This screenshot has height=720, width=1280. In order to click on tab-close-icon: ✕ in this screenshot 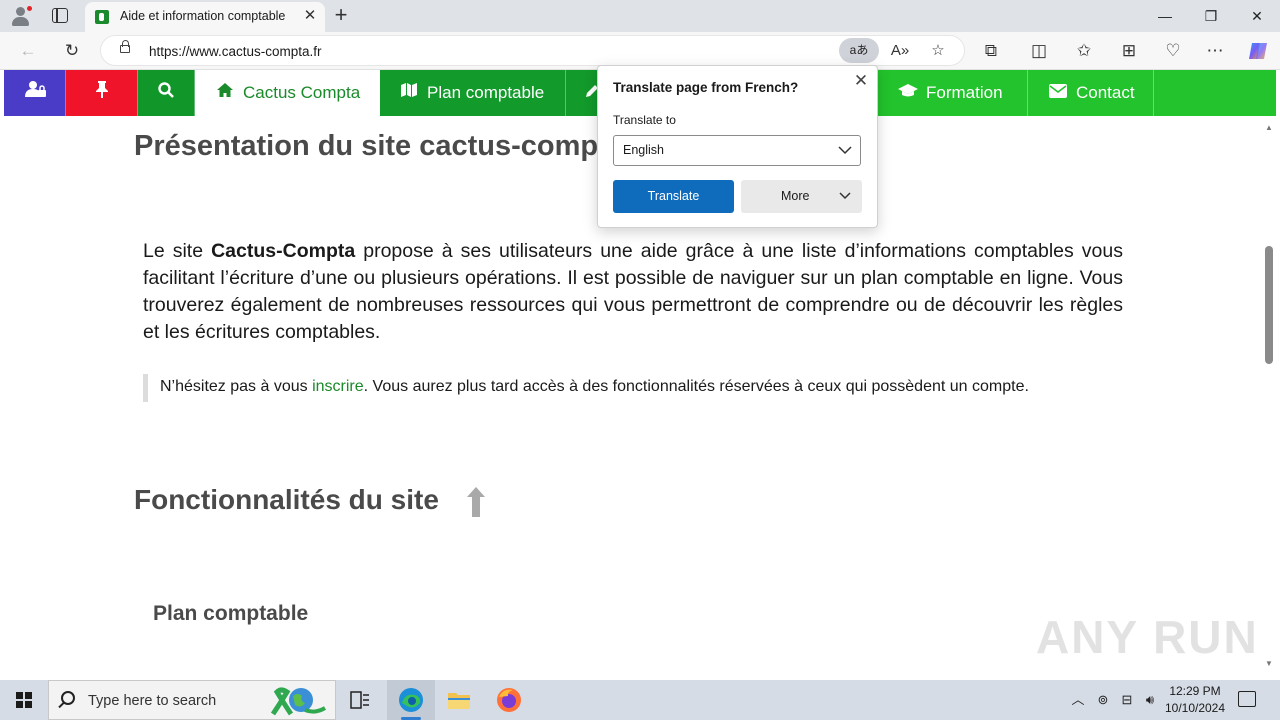, I will do `click(310, 16)`.